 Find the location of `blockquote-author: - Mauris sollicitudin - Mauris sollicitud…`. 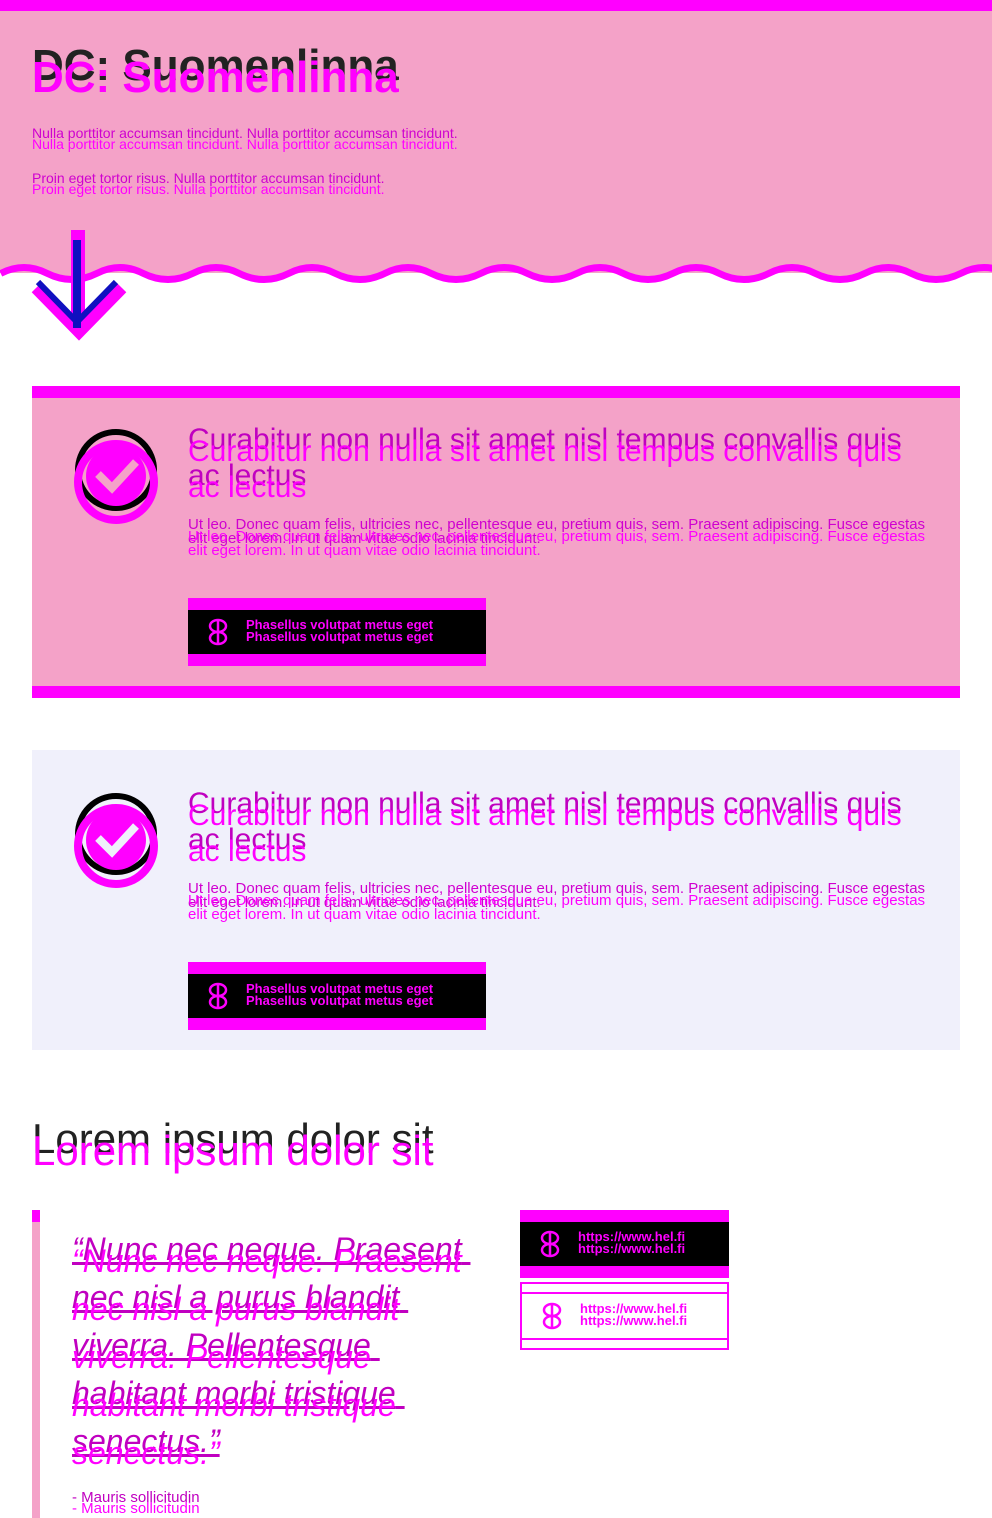

blockquote-author: - Mauris sollicitudin - Mauris sollicitud… is located at coordinates (136, 1503).